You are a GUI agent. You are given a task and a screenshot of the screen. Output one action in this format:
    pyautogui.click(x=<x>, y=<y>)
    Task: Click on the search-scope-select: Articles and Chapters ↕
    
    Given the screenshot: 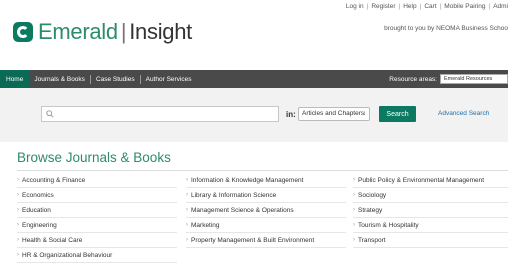 What is the action you would take?
    pyautogui.click(x=334, y=114)
    